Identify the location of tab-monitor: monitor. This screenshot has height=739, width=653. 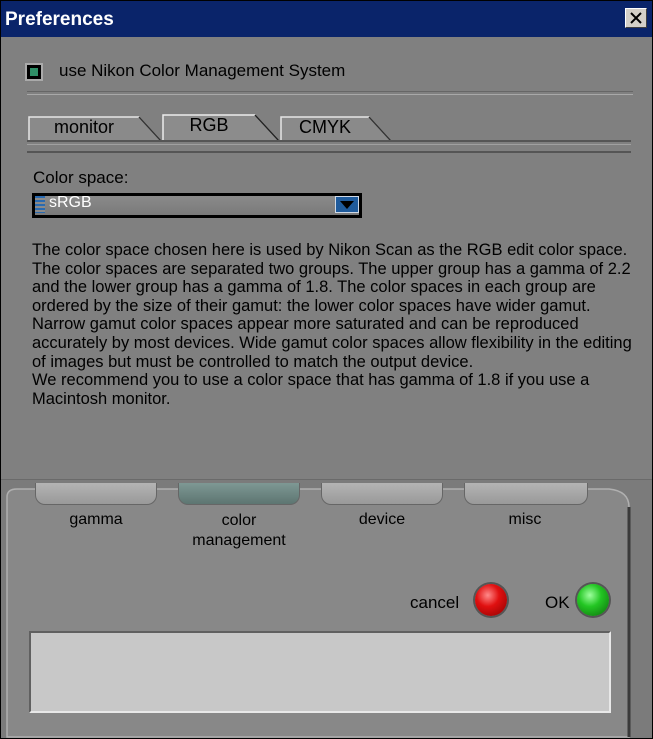
(84, 127).